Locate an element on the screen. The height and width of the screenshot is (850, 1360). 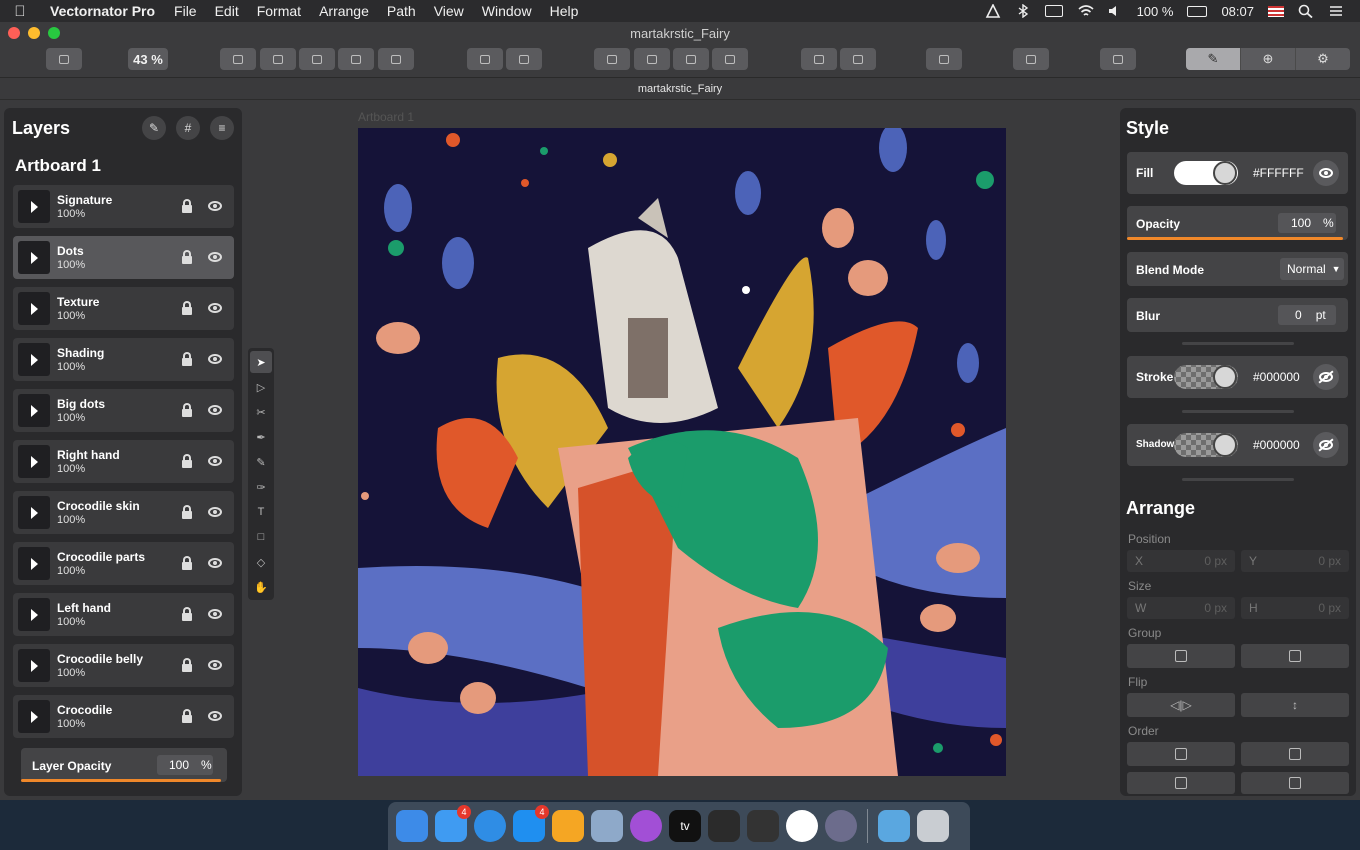
size-w-field: W 0 px is located at coordinates (1181, 608).